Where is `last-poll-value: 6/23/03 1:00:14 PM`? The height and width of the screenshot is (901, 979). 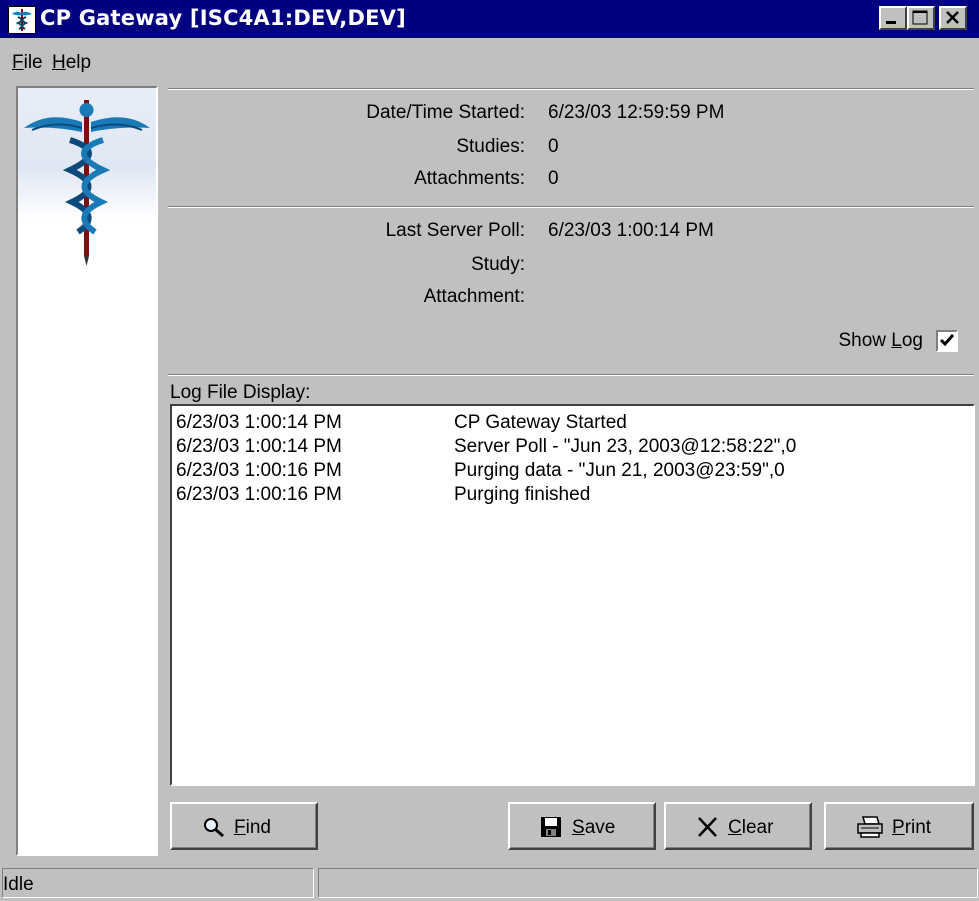
last-poll-value: 6/23/03 1:00:14 PM is located at coordinates (631, 230).